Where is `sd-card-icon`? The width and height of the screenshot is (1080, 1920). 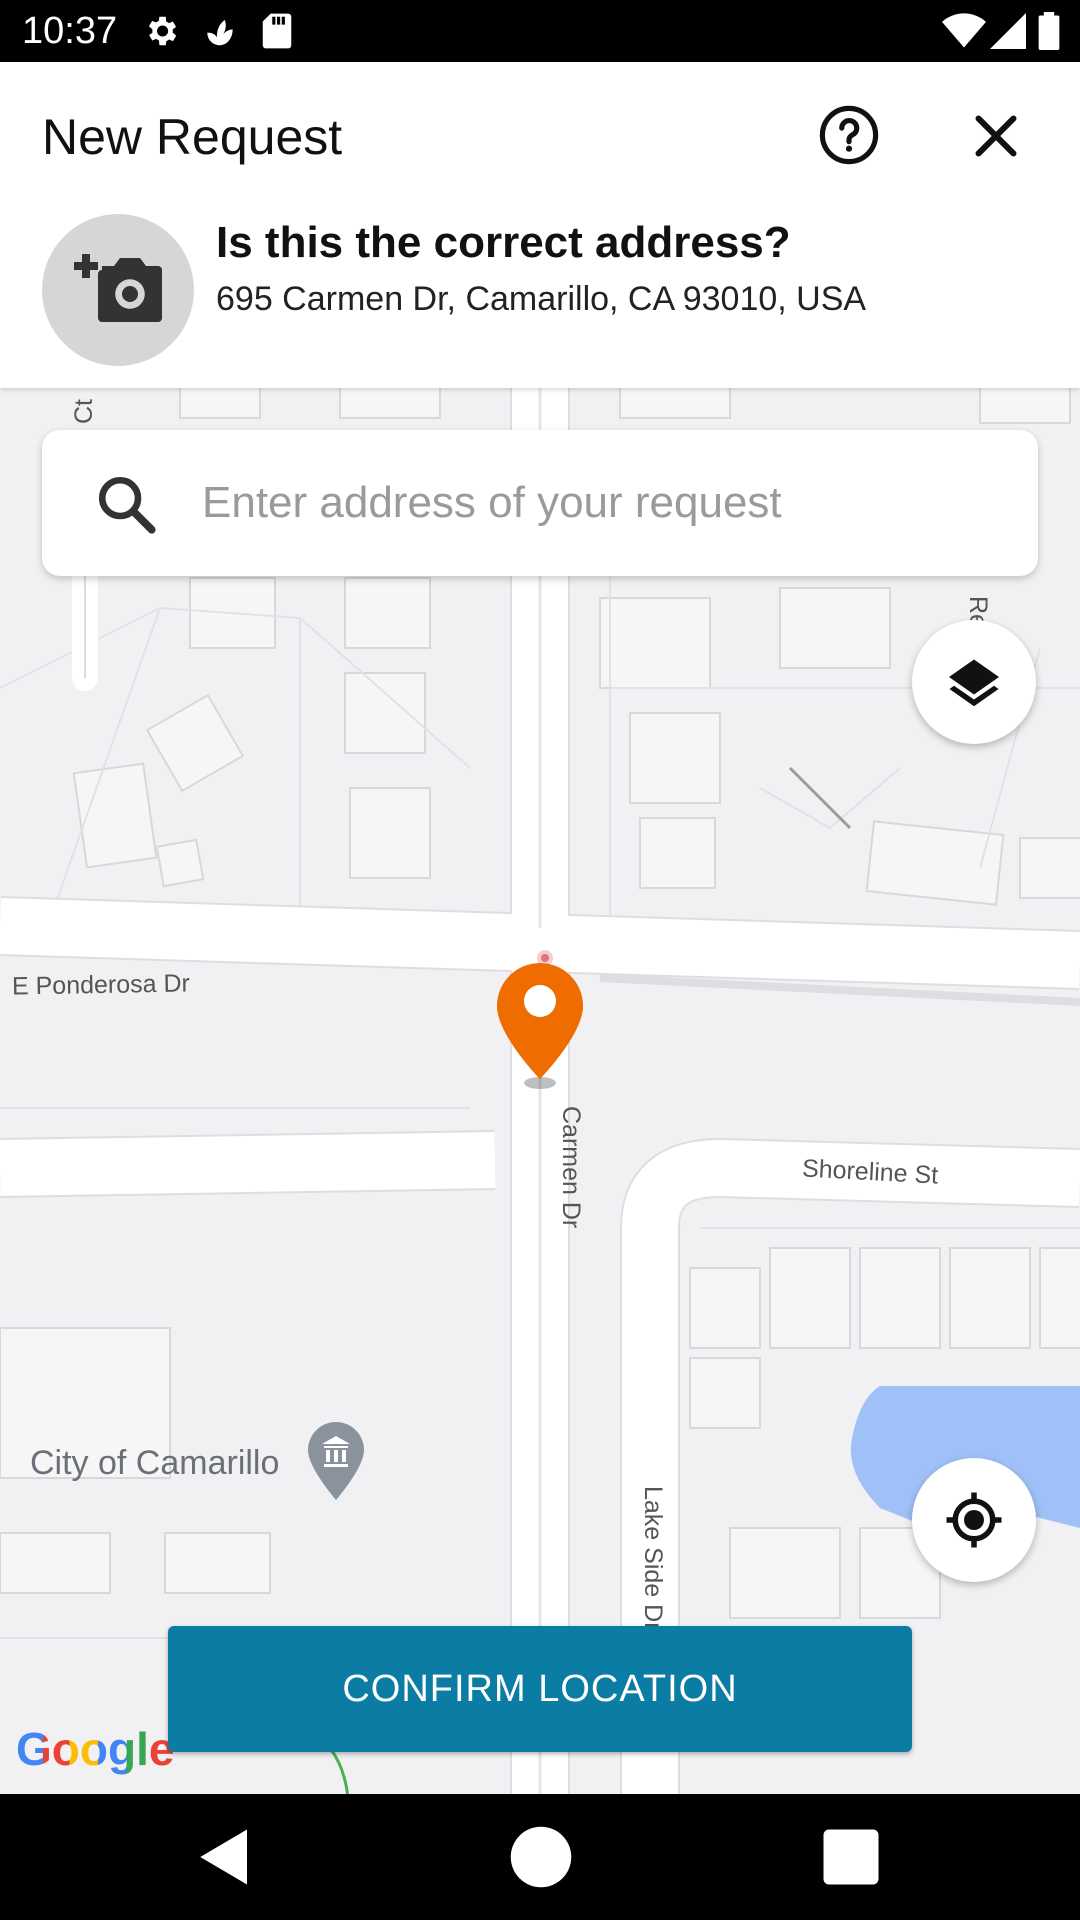
sd-card-icon is located at coordinates (277, 31).